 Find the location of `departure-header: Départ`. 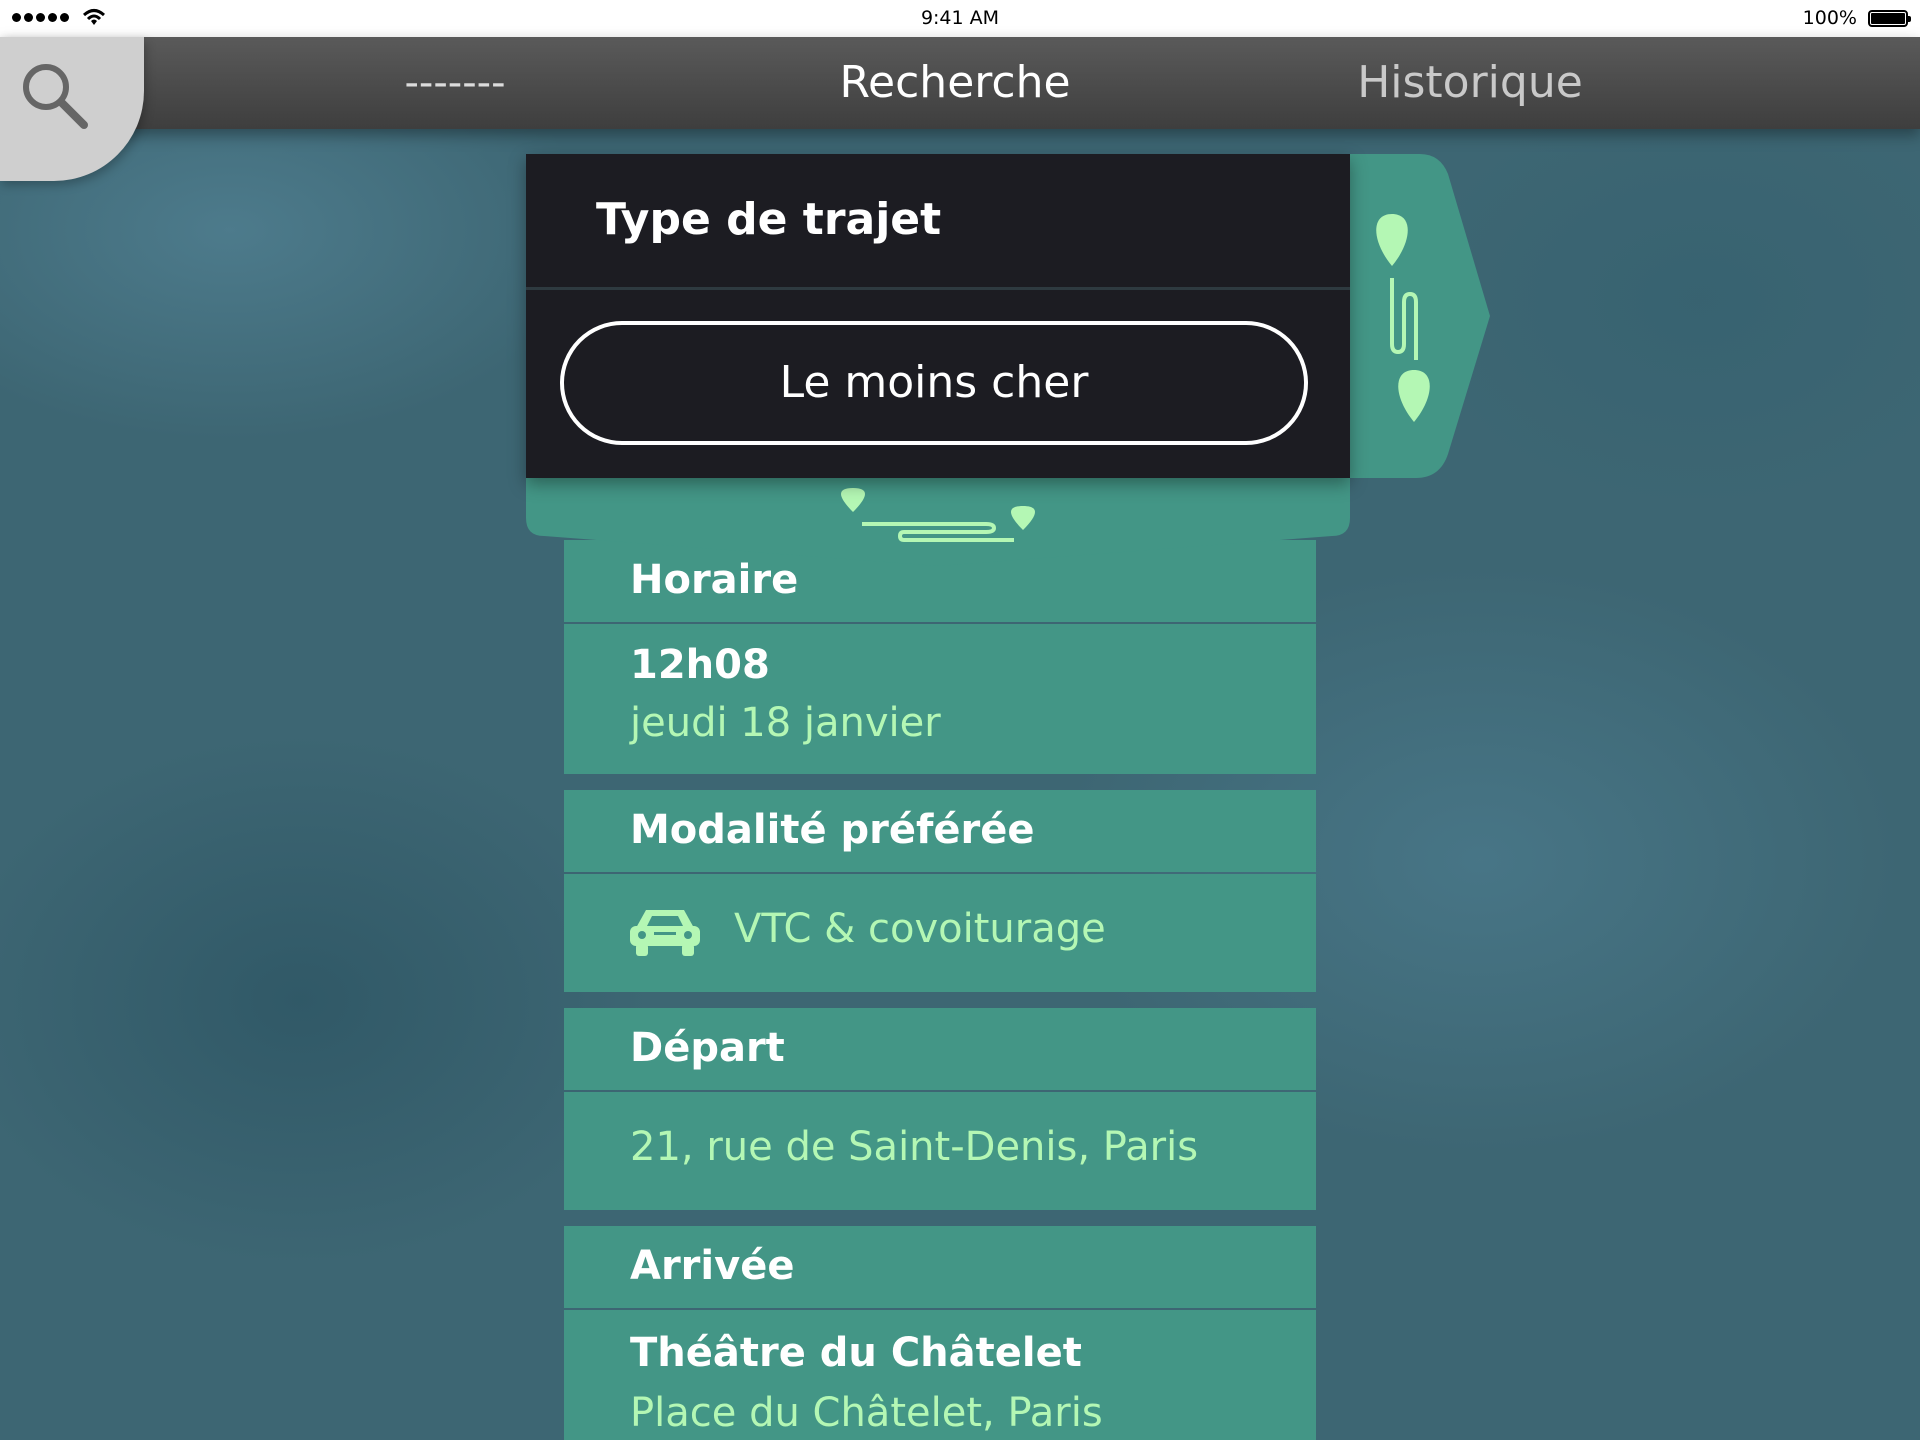

departure-header: Départ is located at coordinates (940, 1049).